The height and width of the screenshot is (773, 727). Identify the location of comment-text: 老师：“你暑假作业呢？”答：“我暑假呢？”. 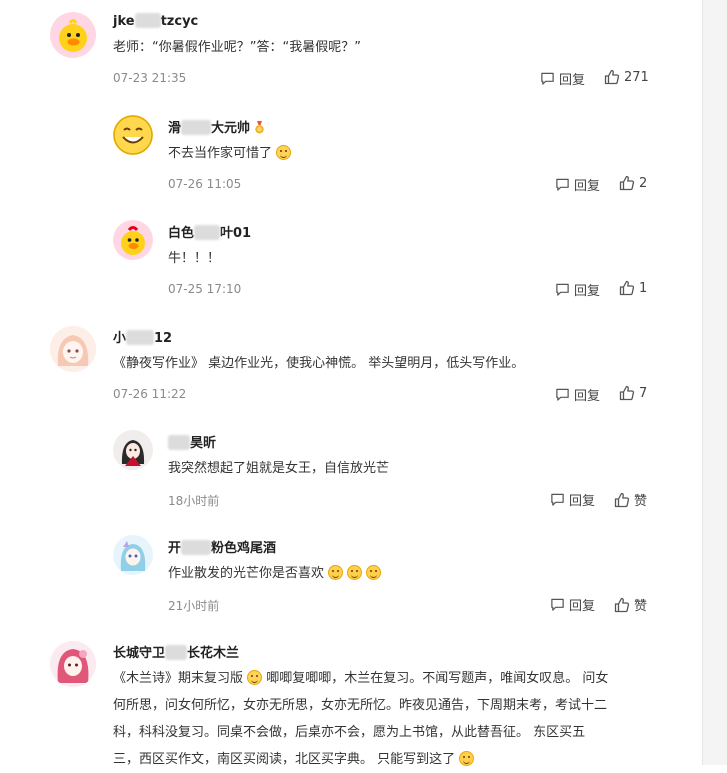
(237, 47).